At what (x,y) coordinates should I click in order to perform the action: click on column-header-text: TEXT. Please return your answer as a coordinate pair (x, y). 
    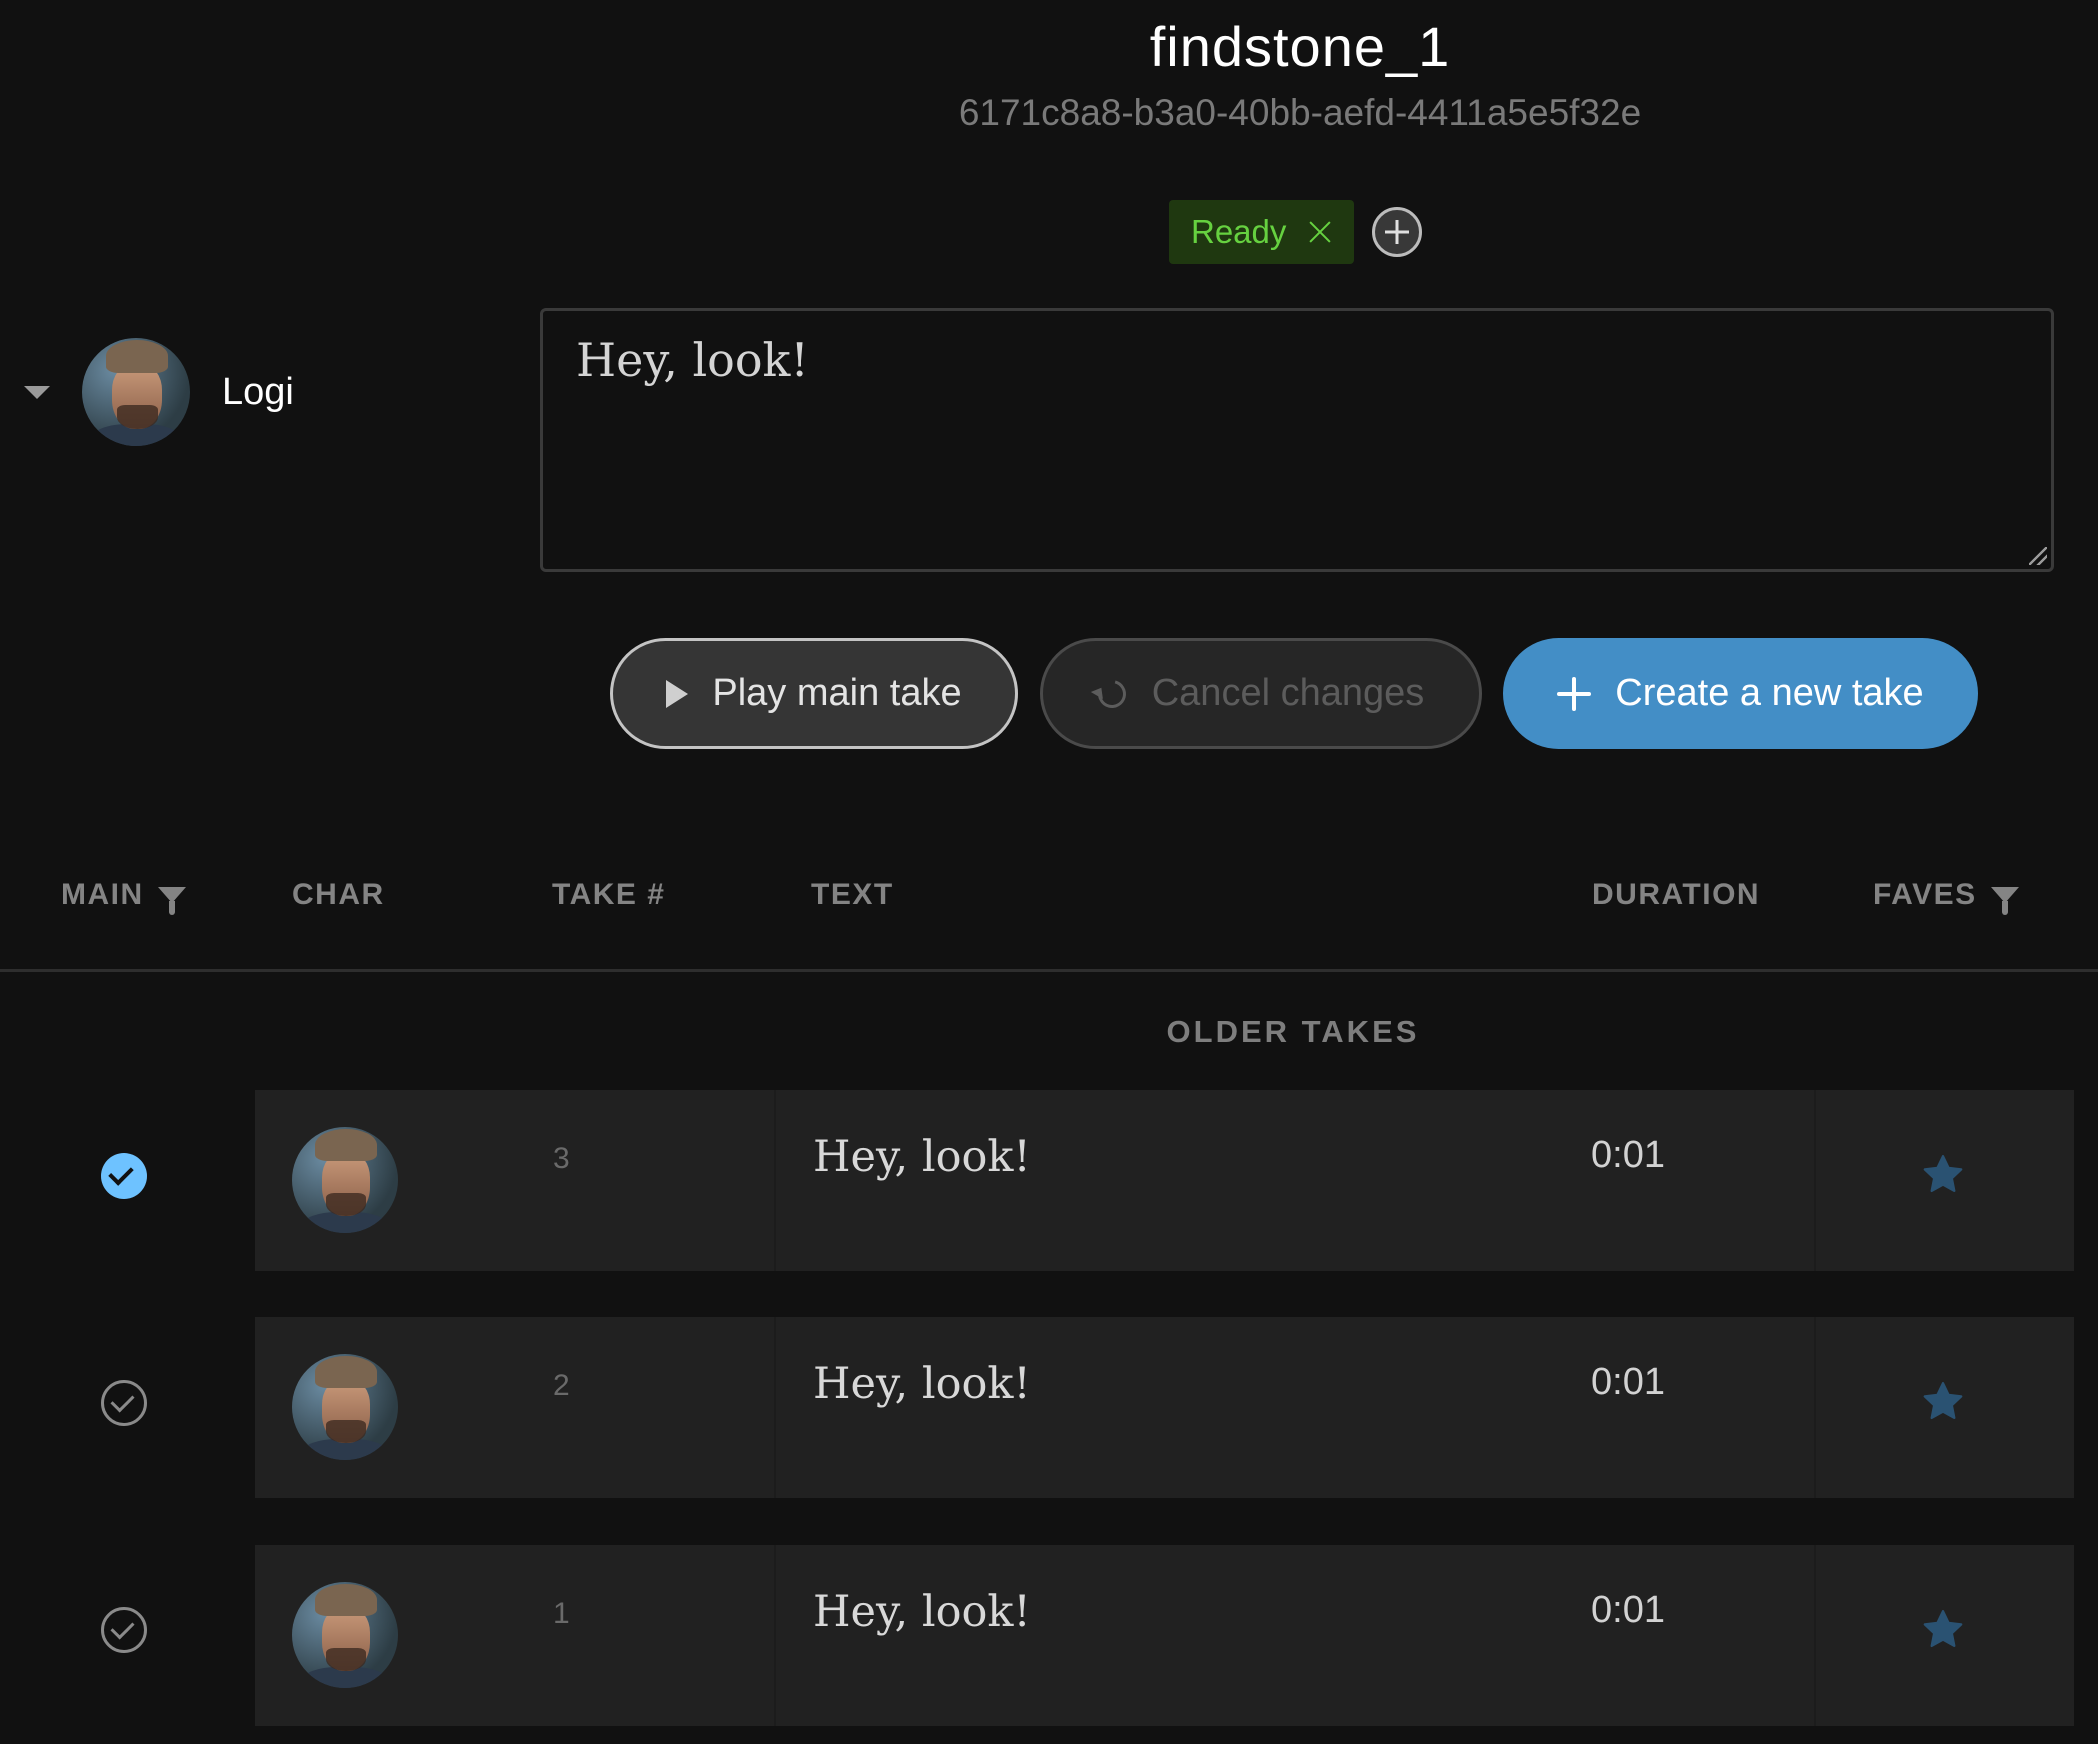
    Looking at the image, I should click on (852, 895).